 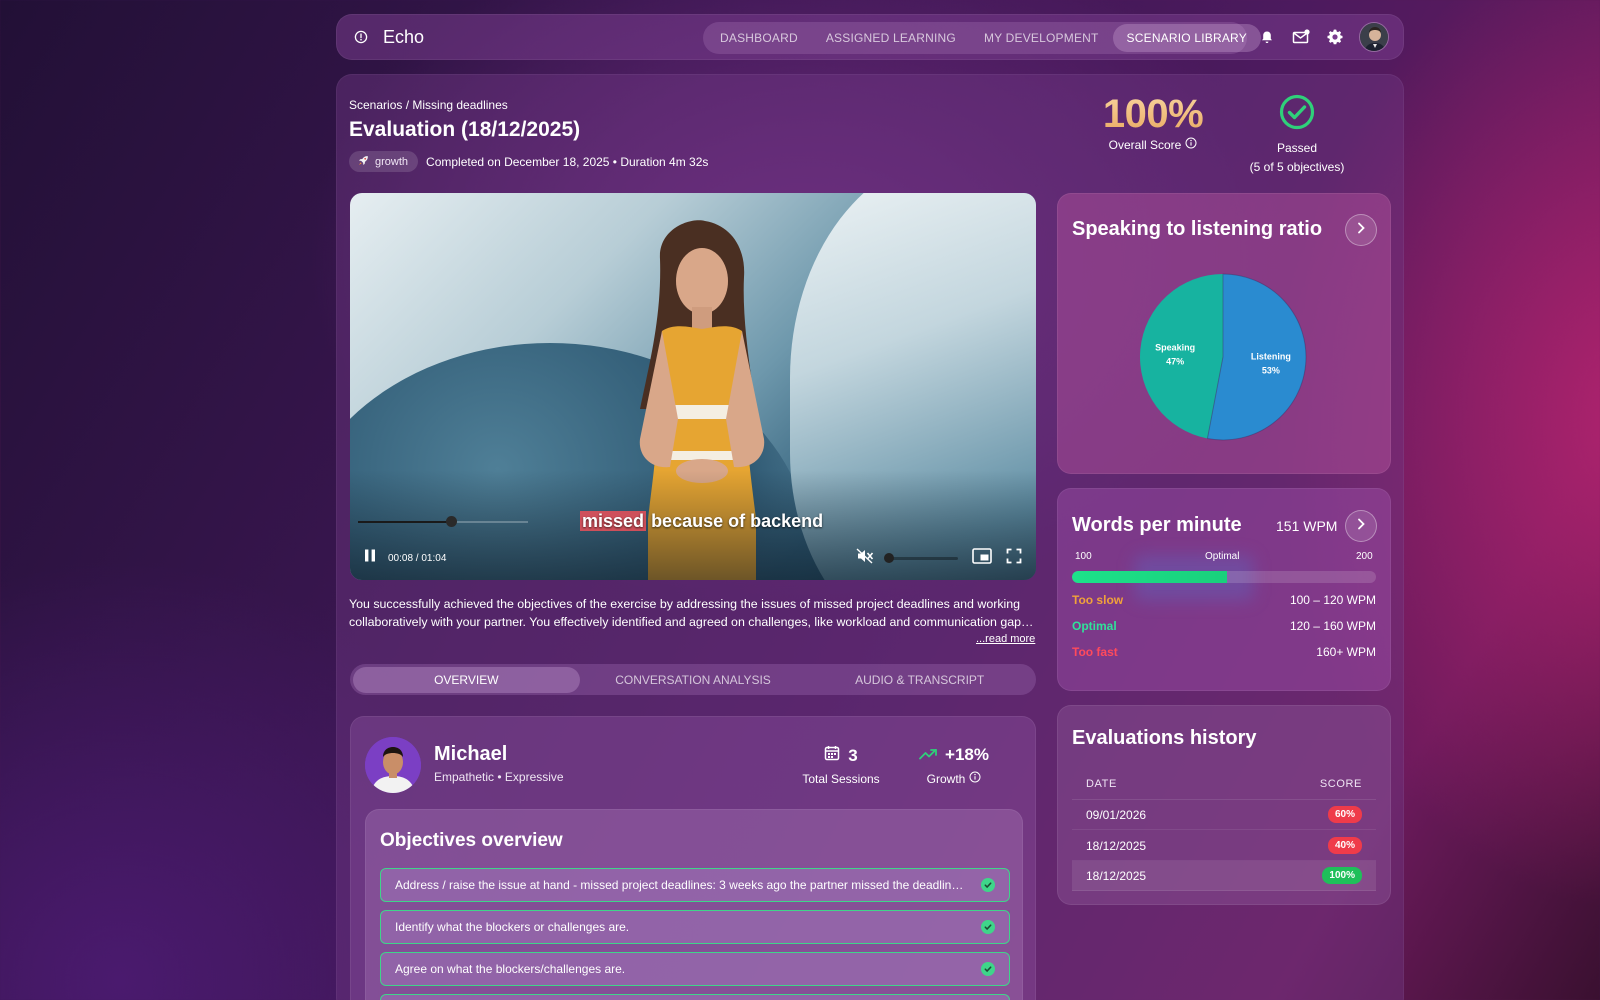 What do you see at coordinates (404, 522) in the screenshot?
I see `video-progress-fill` at bounding box center [404, 522].